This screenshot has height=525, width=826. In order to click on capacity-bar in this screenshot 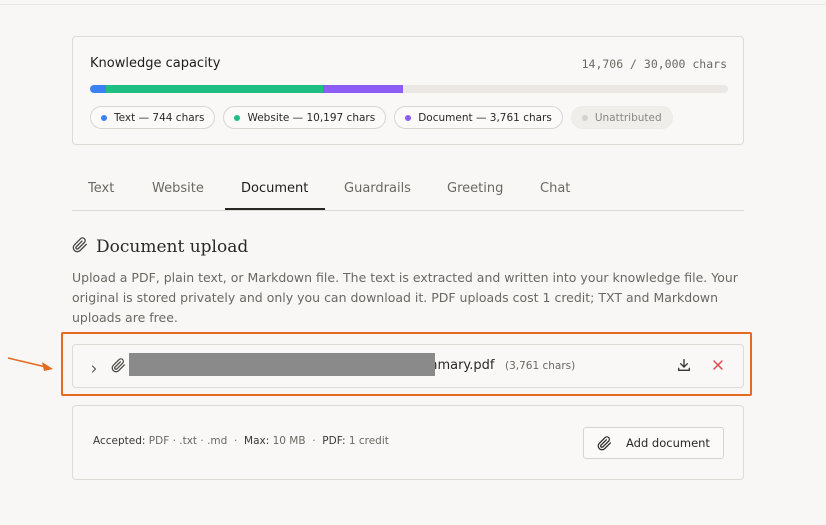, I will do `click(409, 89)`.